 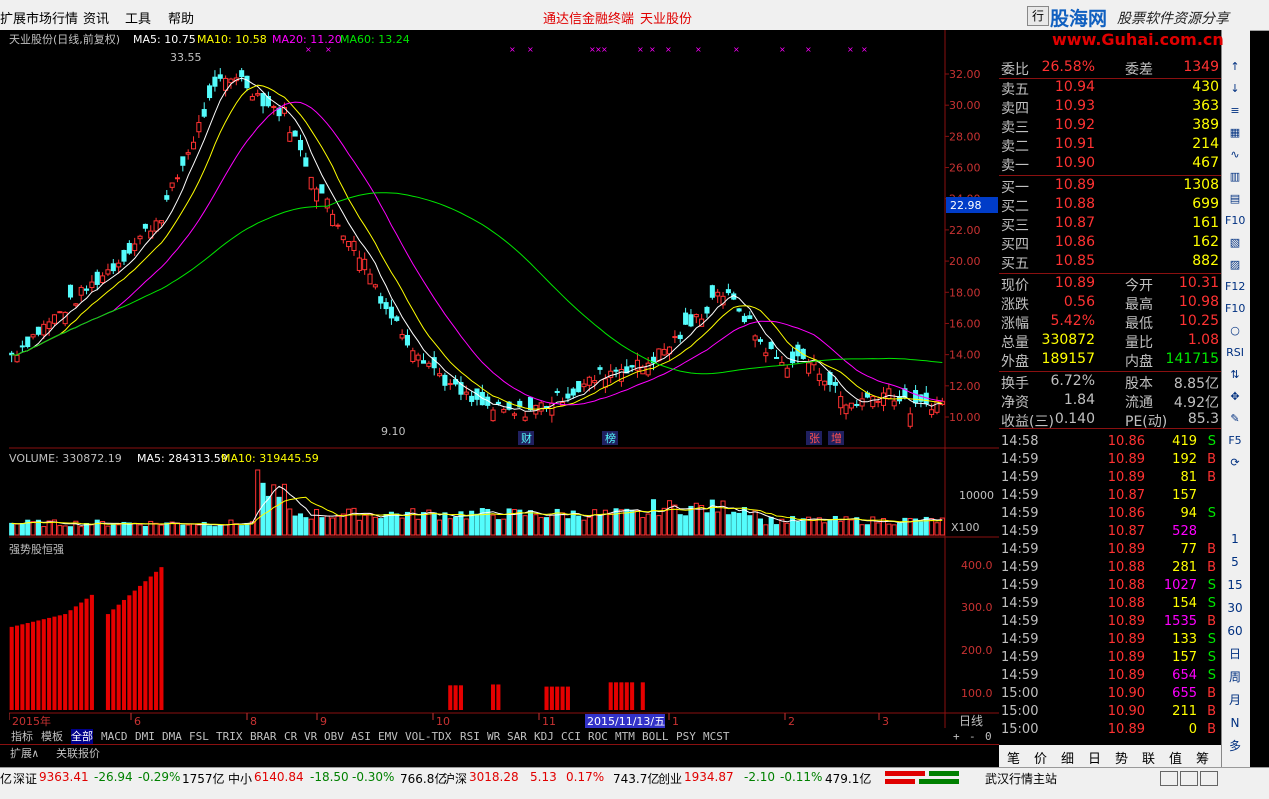 I want to click on indicator-tab-kdj: KDJ, so click(x=544, y=736).